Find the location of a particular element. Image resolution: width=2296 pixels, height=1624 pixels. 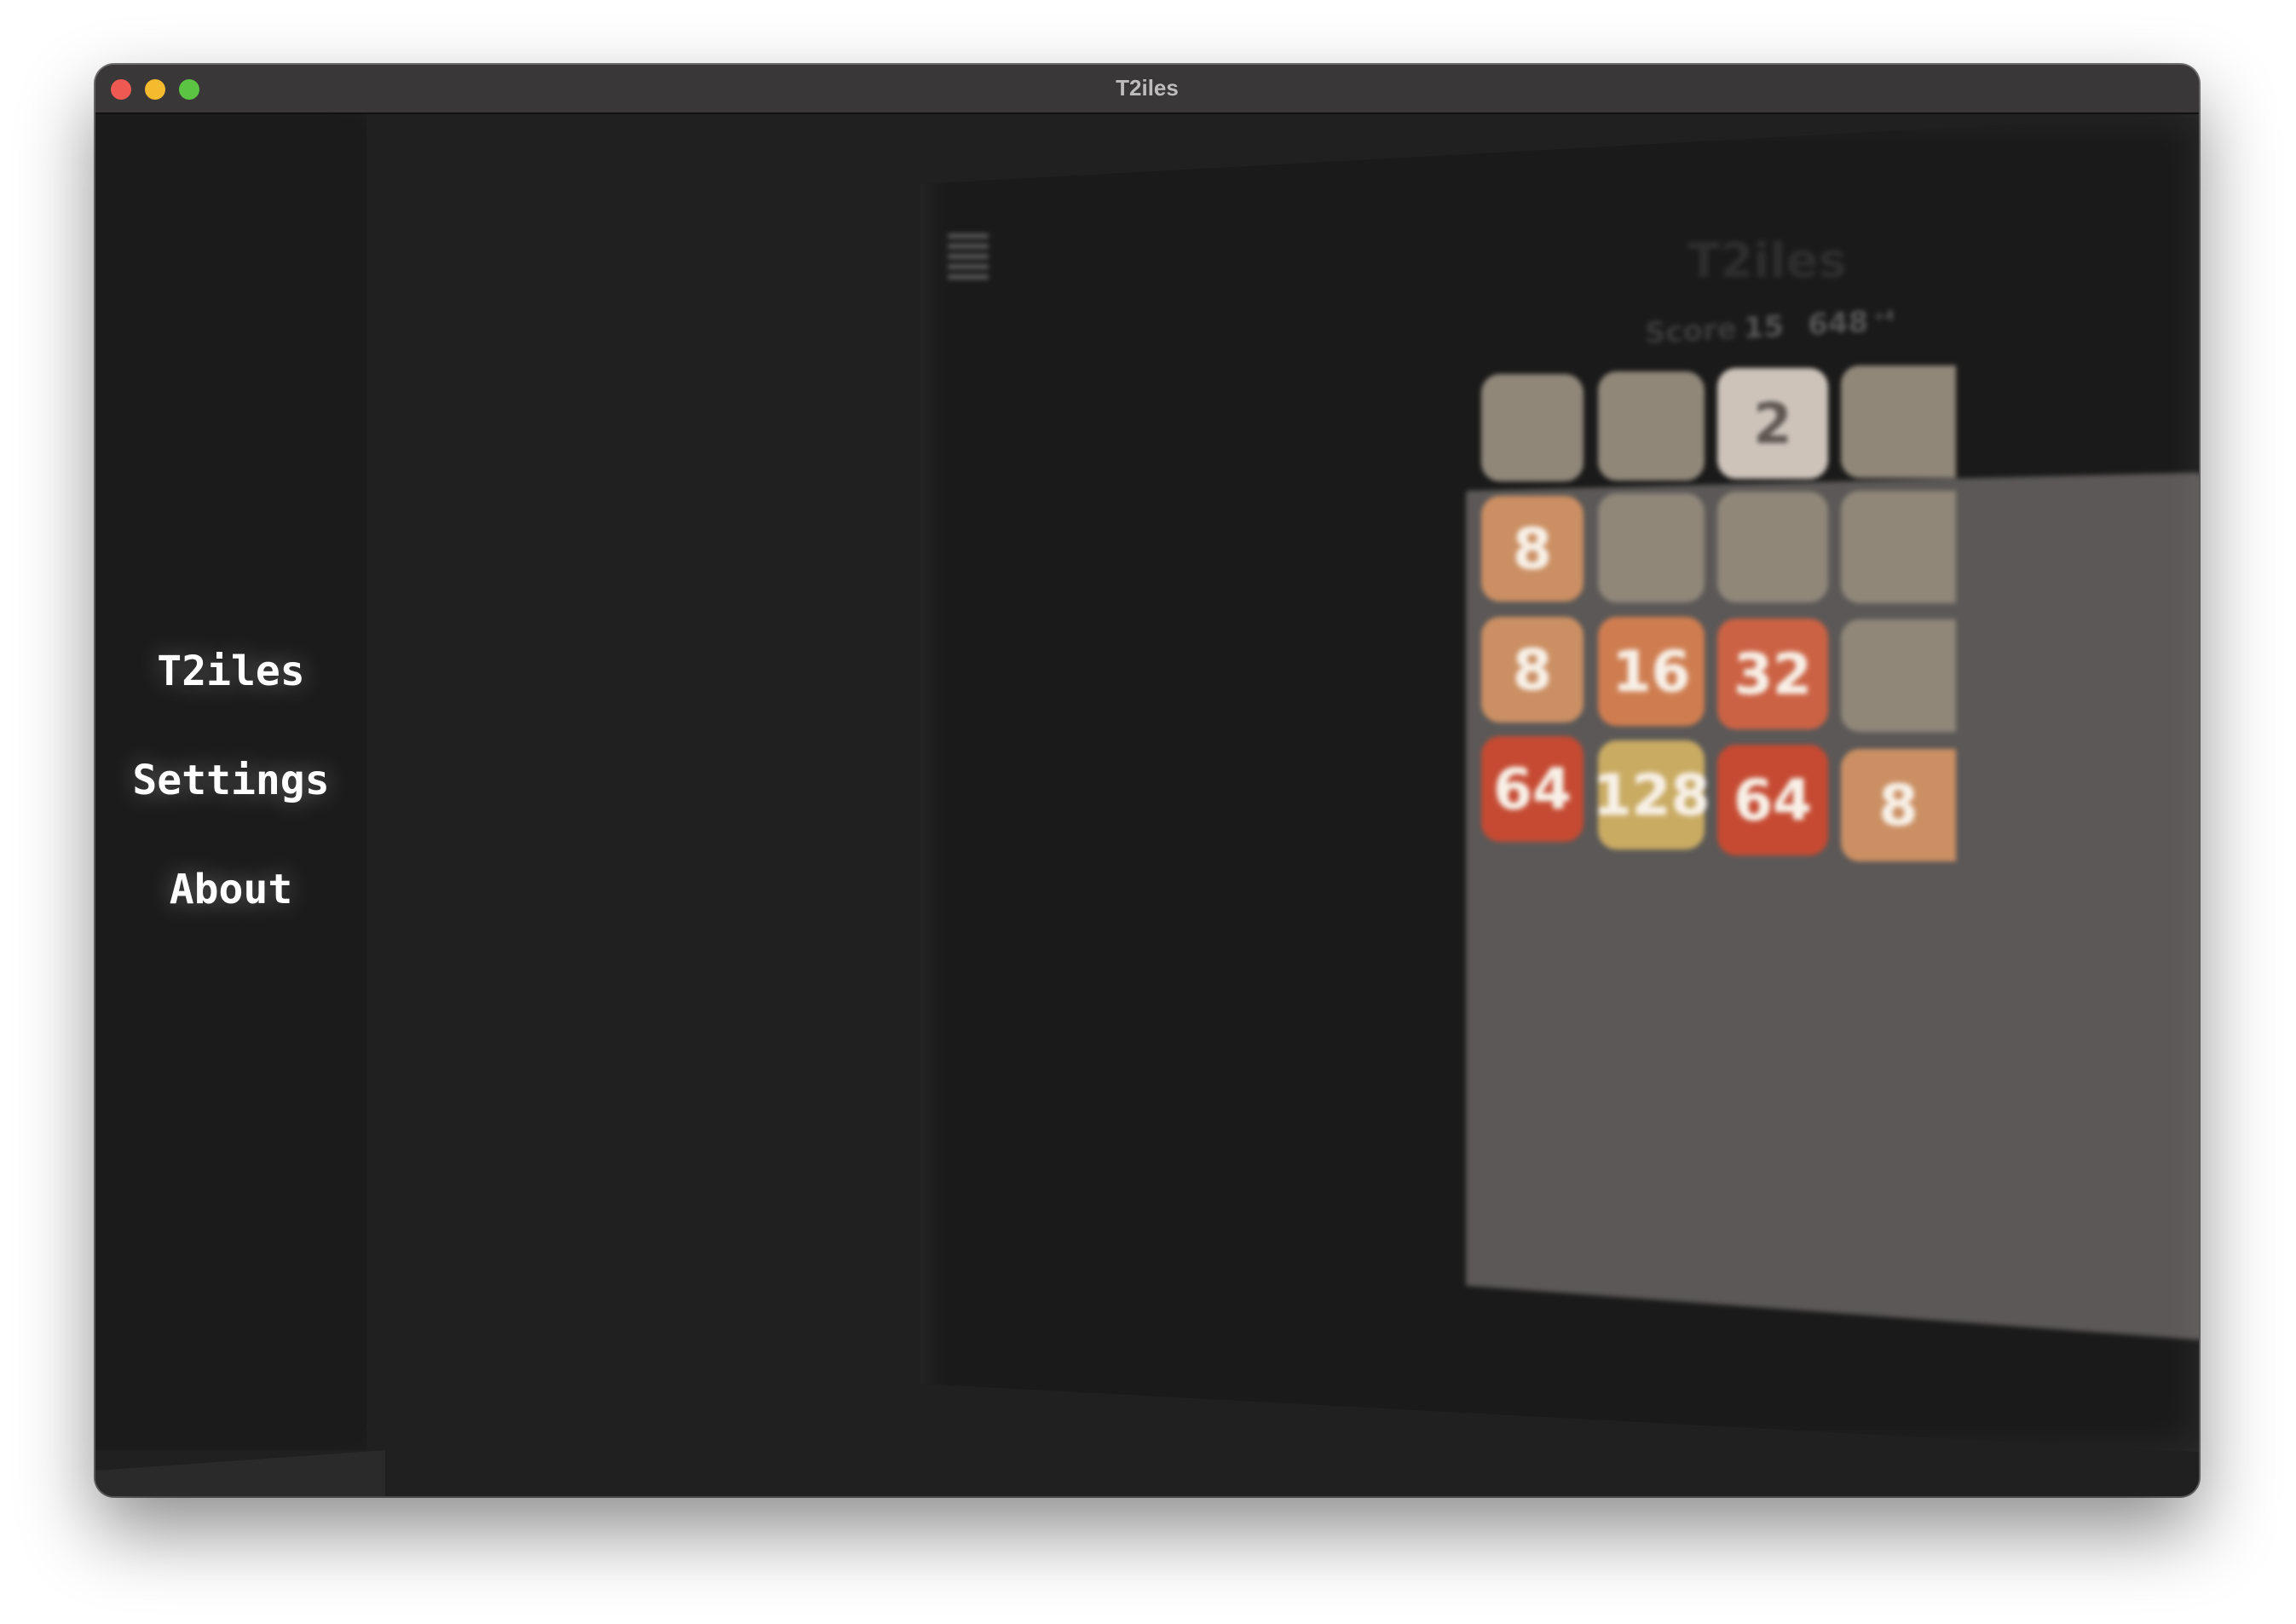

menu-item-t2iles: T2iles is located at coordinates (230, 671).